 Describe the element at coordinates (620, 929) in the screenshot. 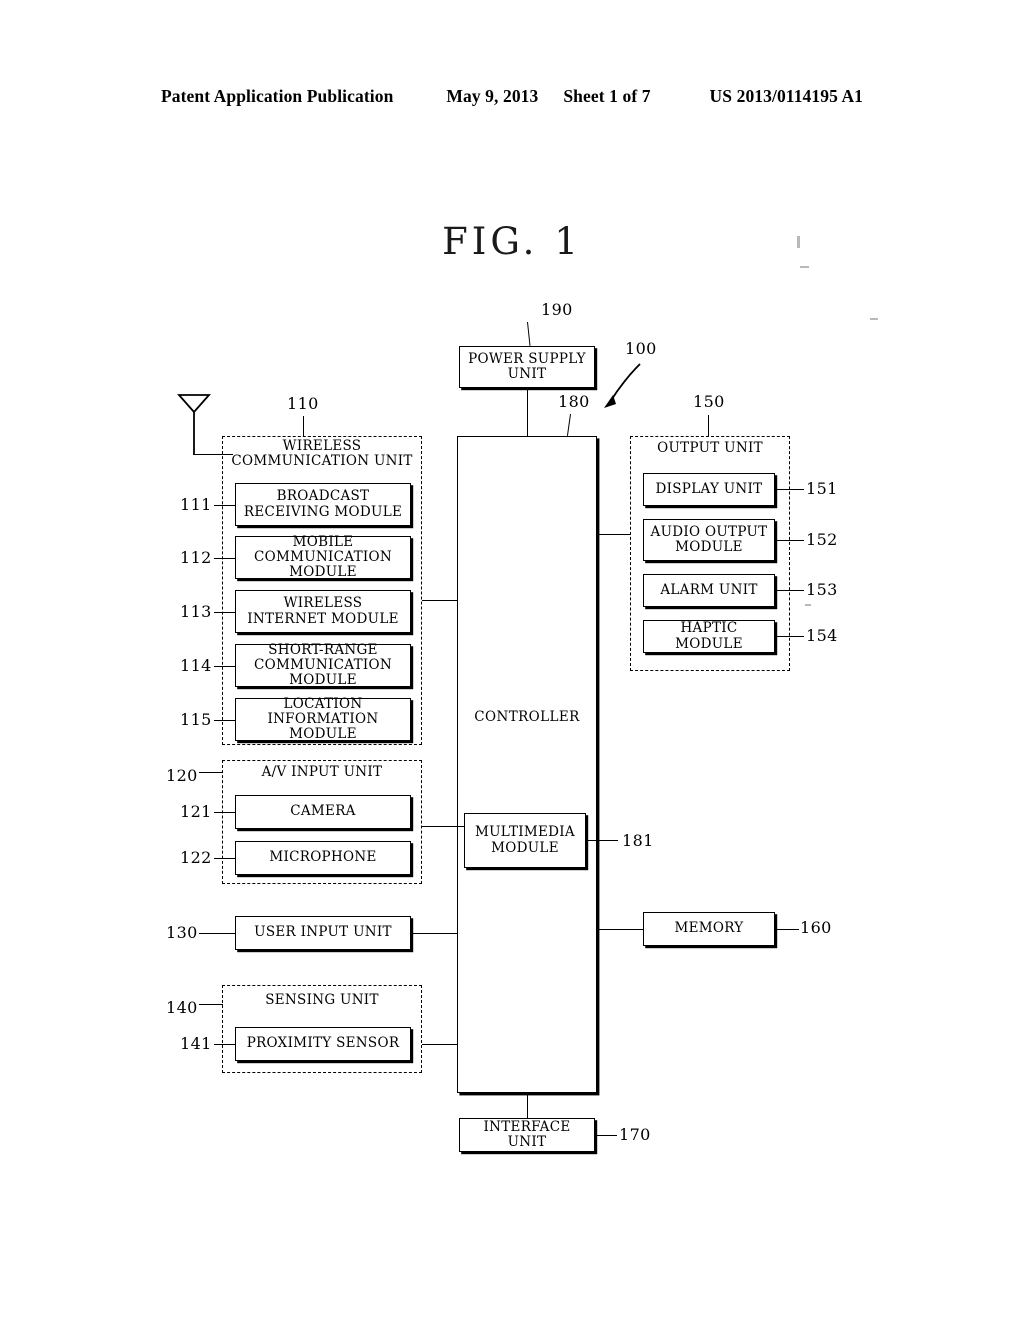

I see `link-controller-to-memory` at that location.